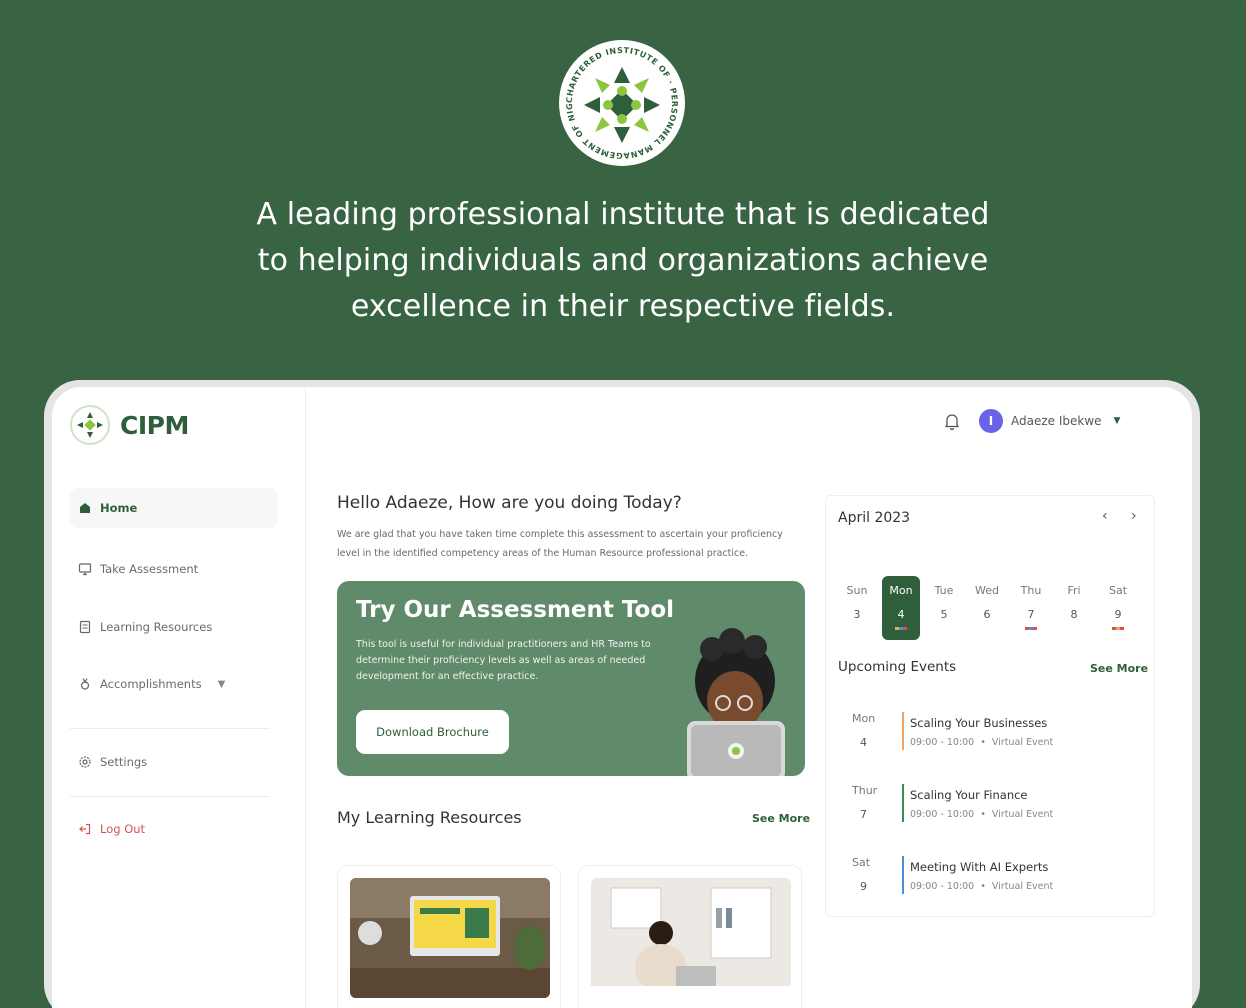  What do you see at coordinates (1074, 590) in the screenshot?
I see `day-name: Fri` at bounding box center [1074, 590].